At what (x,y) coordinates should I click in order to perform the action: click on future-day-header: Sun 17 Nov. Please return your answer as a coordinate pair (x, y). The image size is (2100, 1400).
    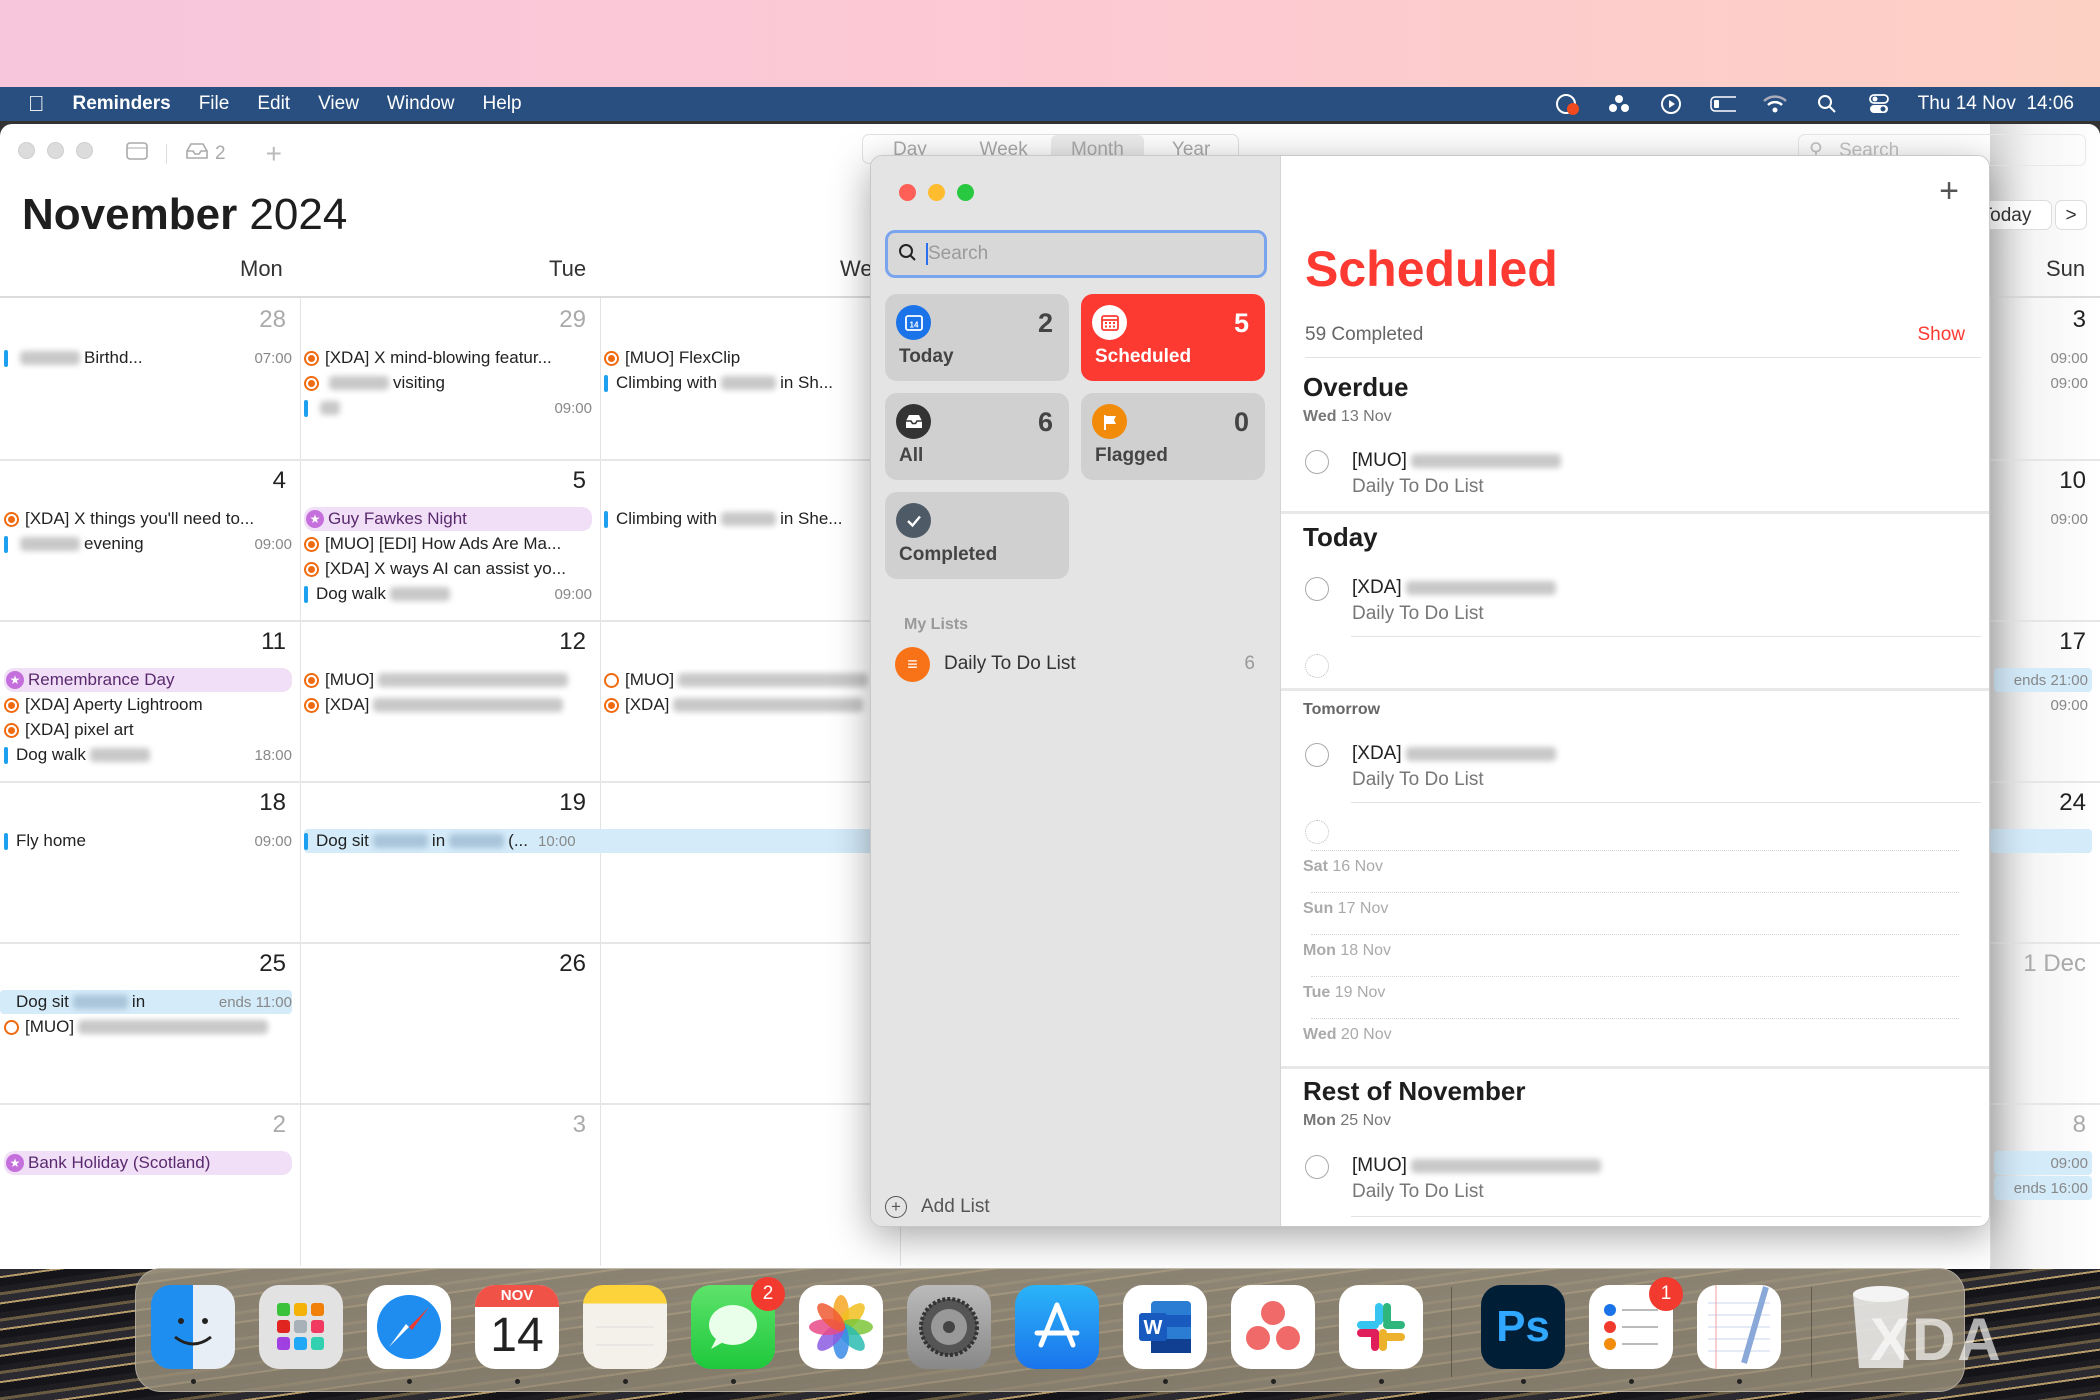
    Looking at the image, I should click on (1345, 909).